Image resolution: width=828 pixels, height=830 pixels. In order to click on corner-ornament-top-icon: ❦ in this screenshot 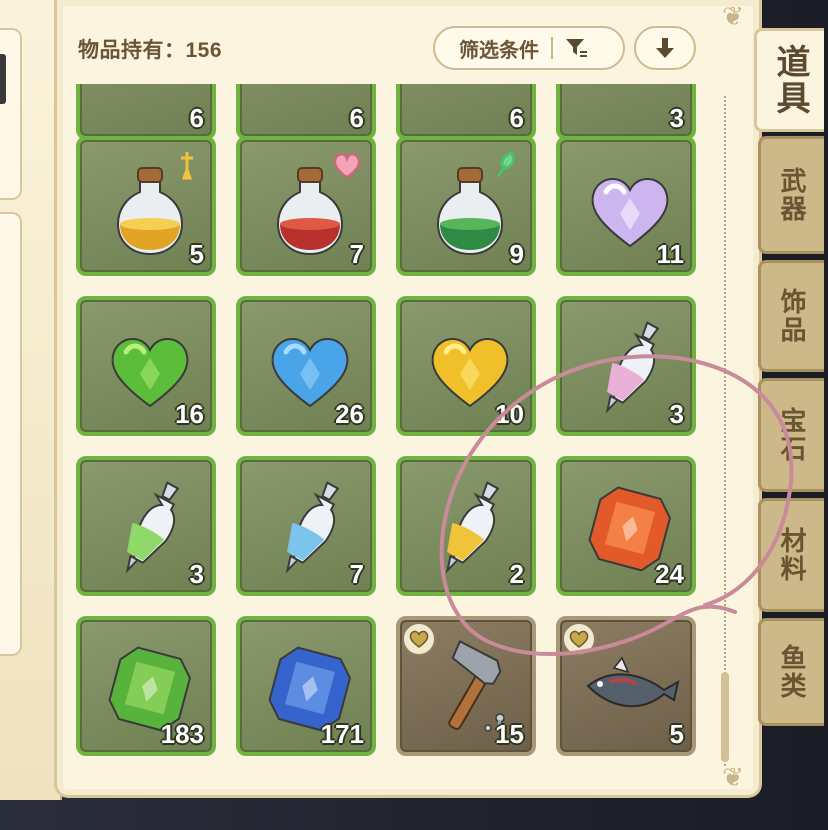, I will do `click(733, 16)`.